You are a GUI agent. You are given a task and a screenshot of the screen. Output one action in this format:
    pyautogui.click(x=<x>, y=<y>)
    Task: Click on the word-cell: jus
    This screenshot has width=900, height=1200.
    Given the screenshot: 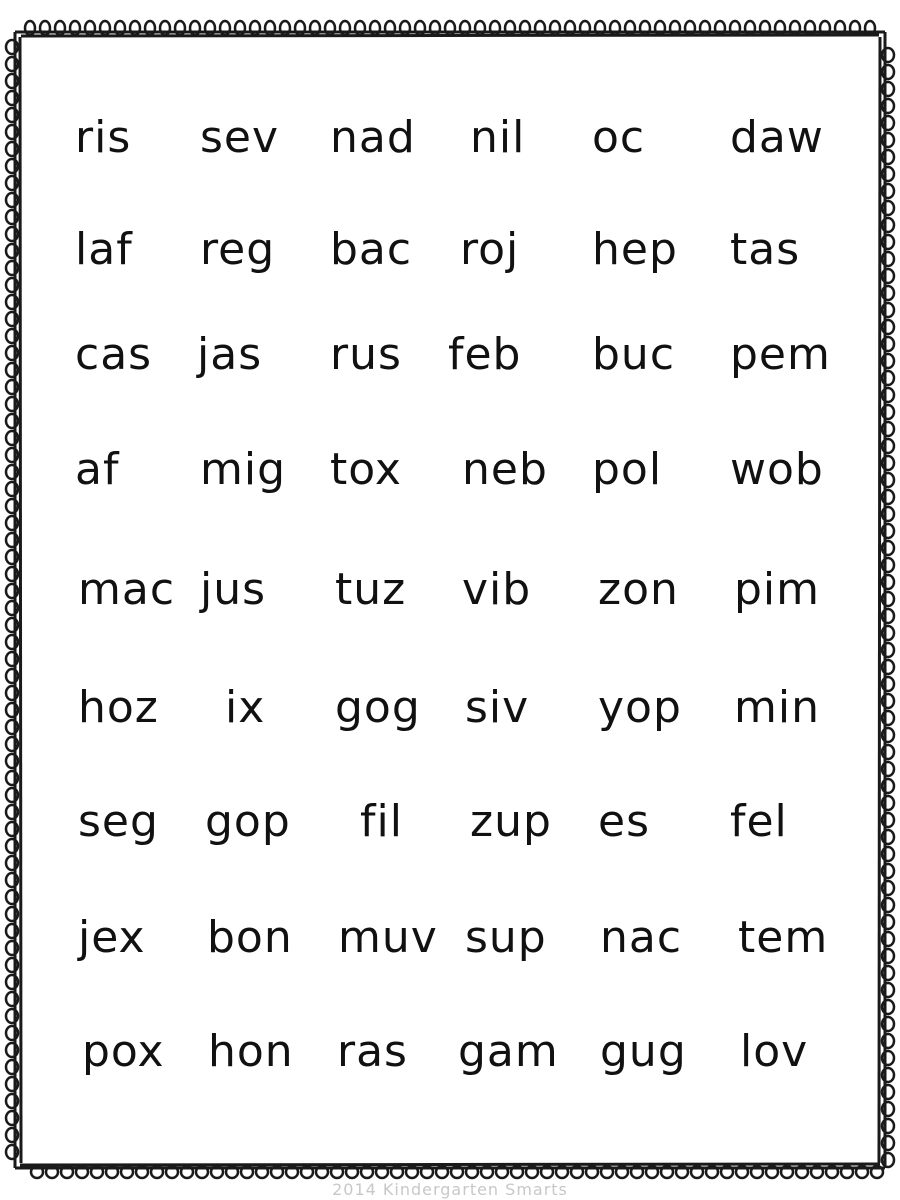 What is the action you would take?
    pyautogui.click(x=233, y=589)
    